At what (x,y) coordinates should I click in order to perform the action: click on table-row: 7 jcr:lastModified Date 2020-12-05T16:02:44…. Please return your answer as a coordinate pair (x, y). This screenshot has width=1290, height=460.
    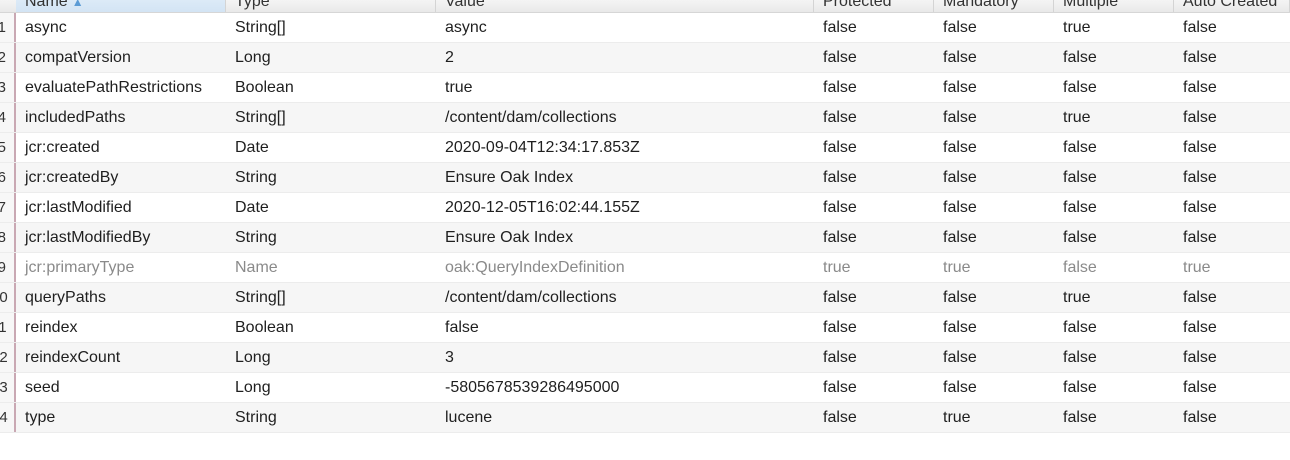
    Looking at the image, I should click on (645, 208).